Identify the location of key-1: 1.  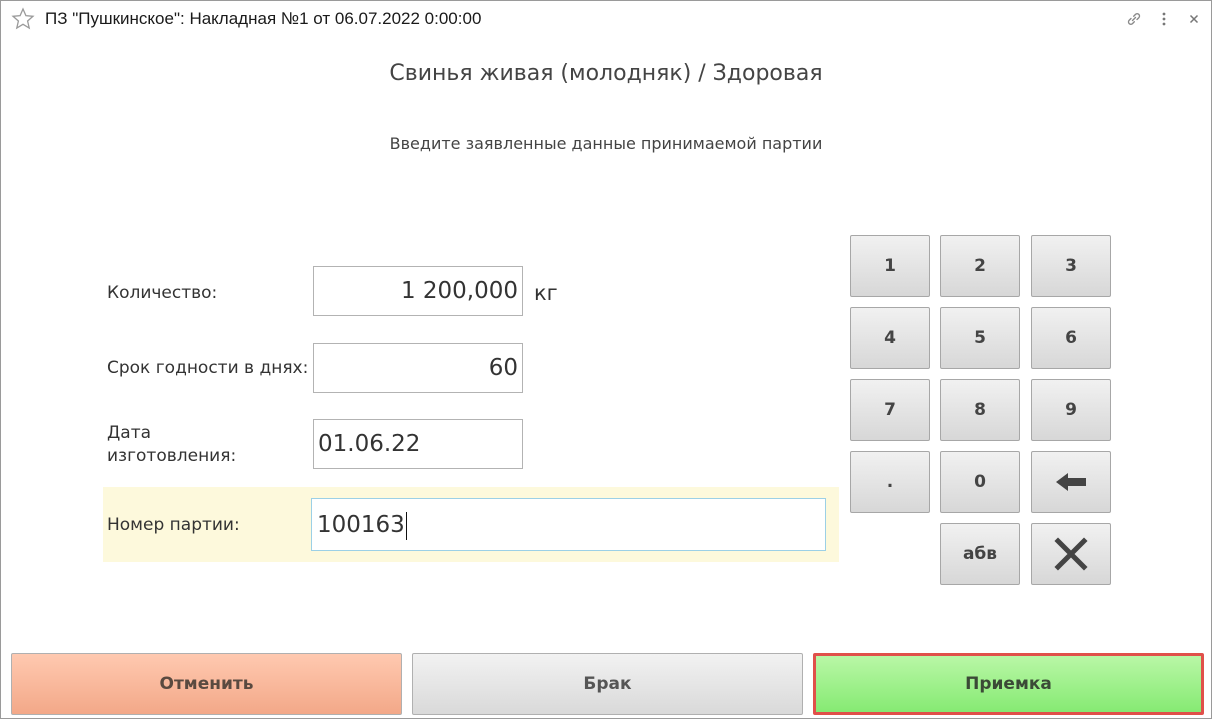
(890, 266).